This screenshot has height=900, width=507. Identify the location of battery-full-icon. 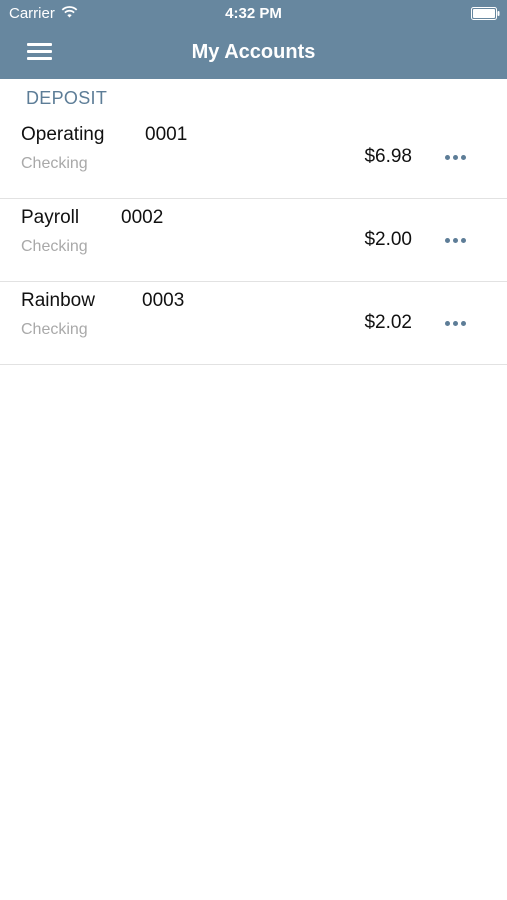
(485, 13).